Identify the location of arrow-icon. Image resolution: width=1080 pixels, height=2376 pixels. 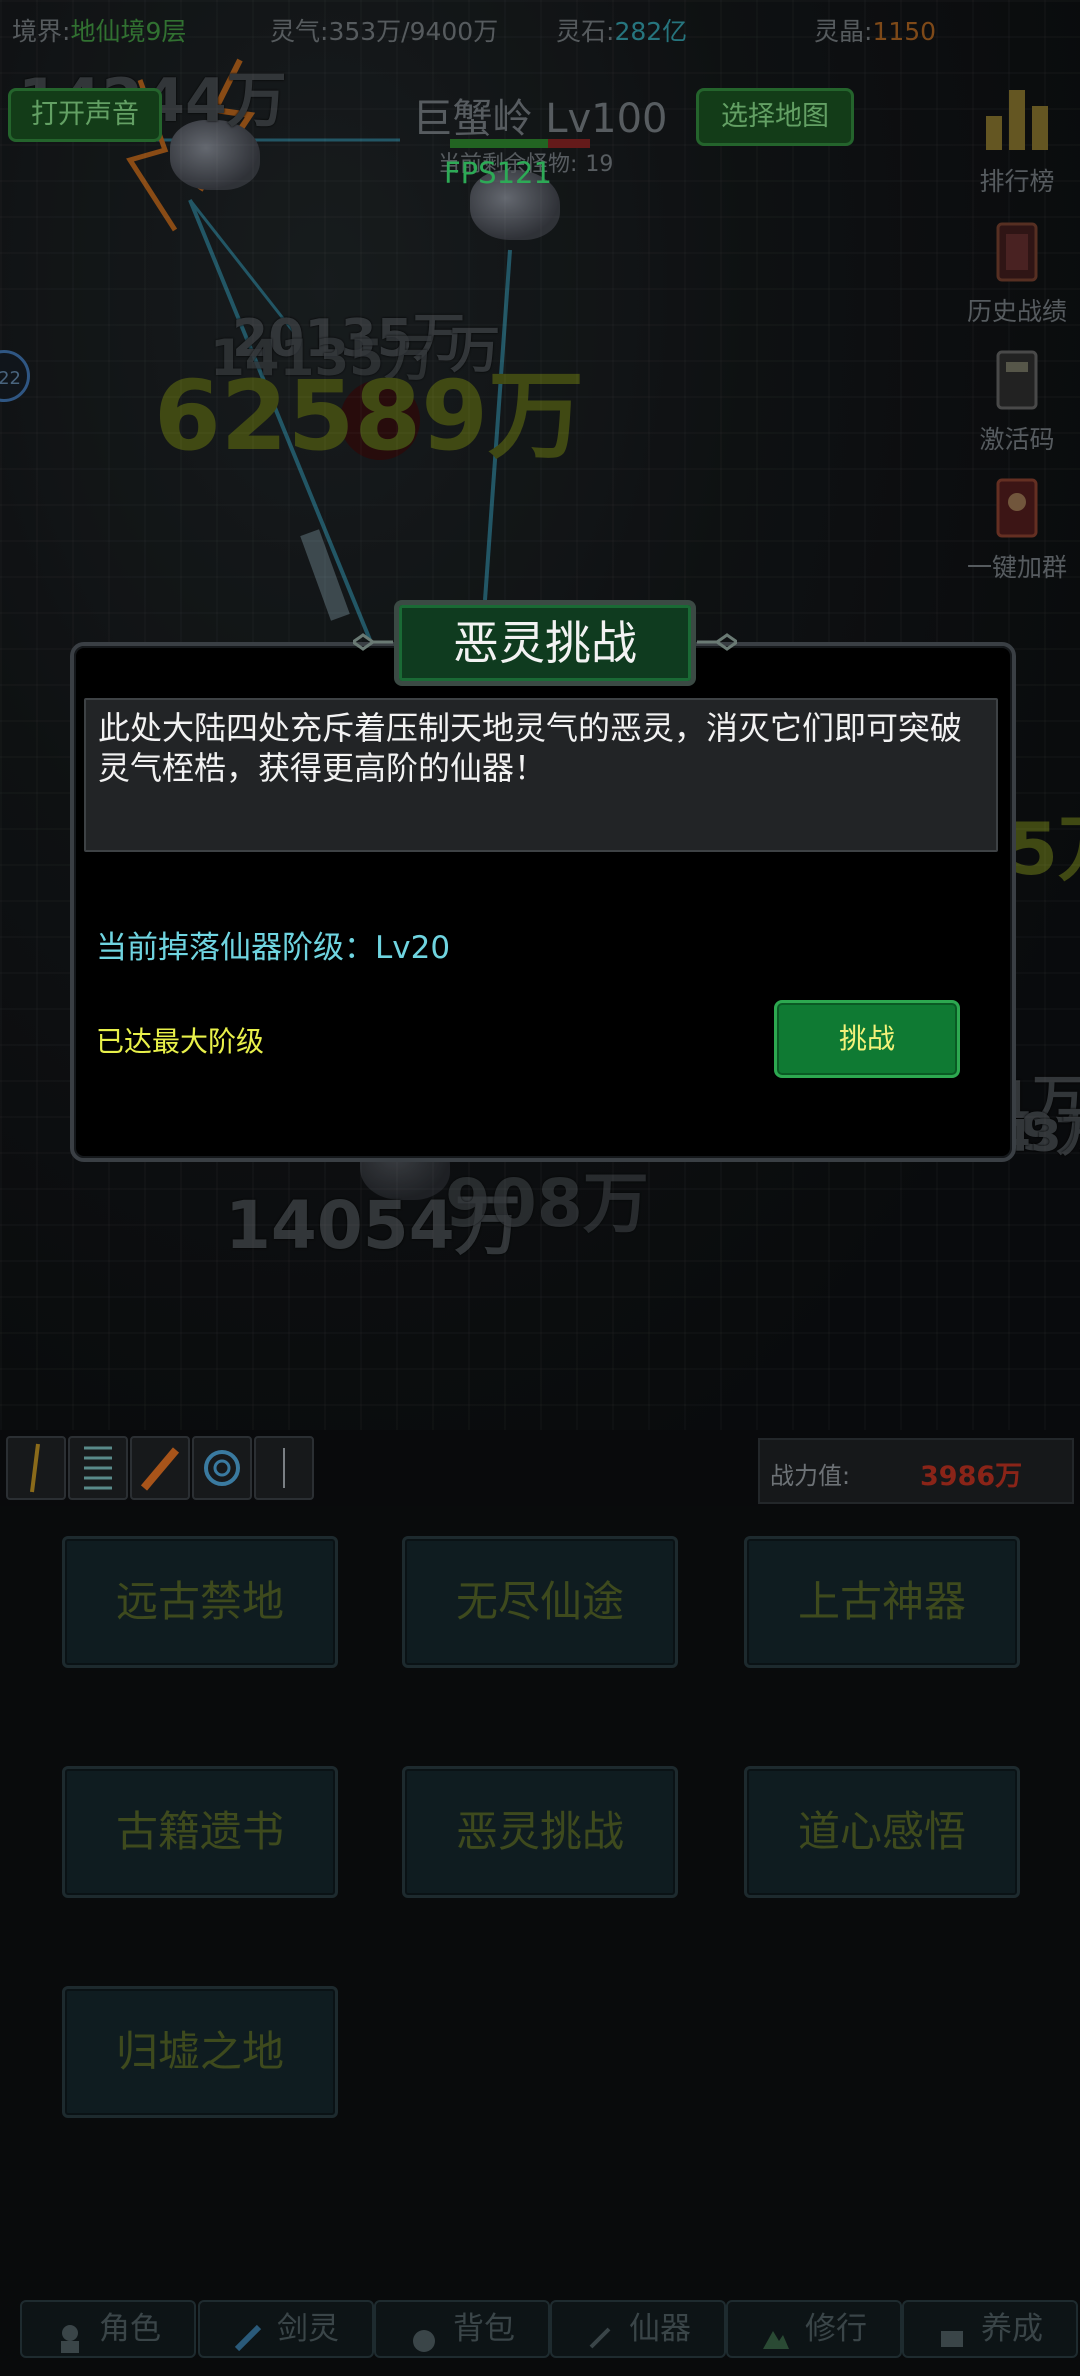
(284, 1468).